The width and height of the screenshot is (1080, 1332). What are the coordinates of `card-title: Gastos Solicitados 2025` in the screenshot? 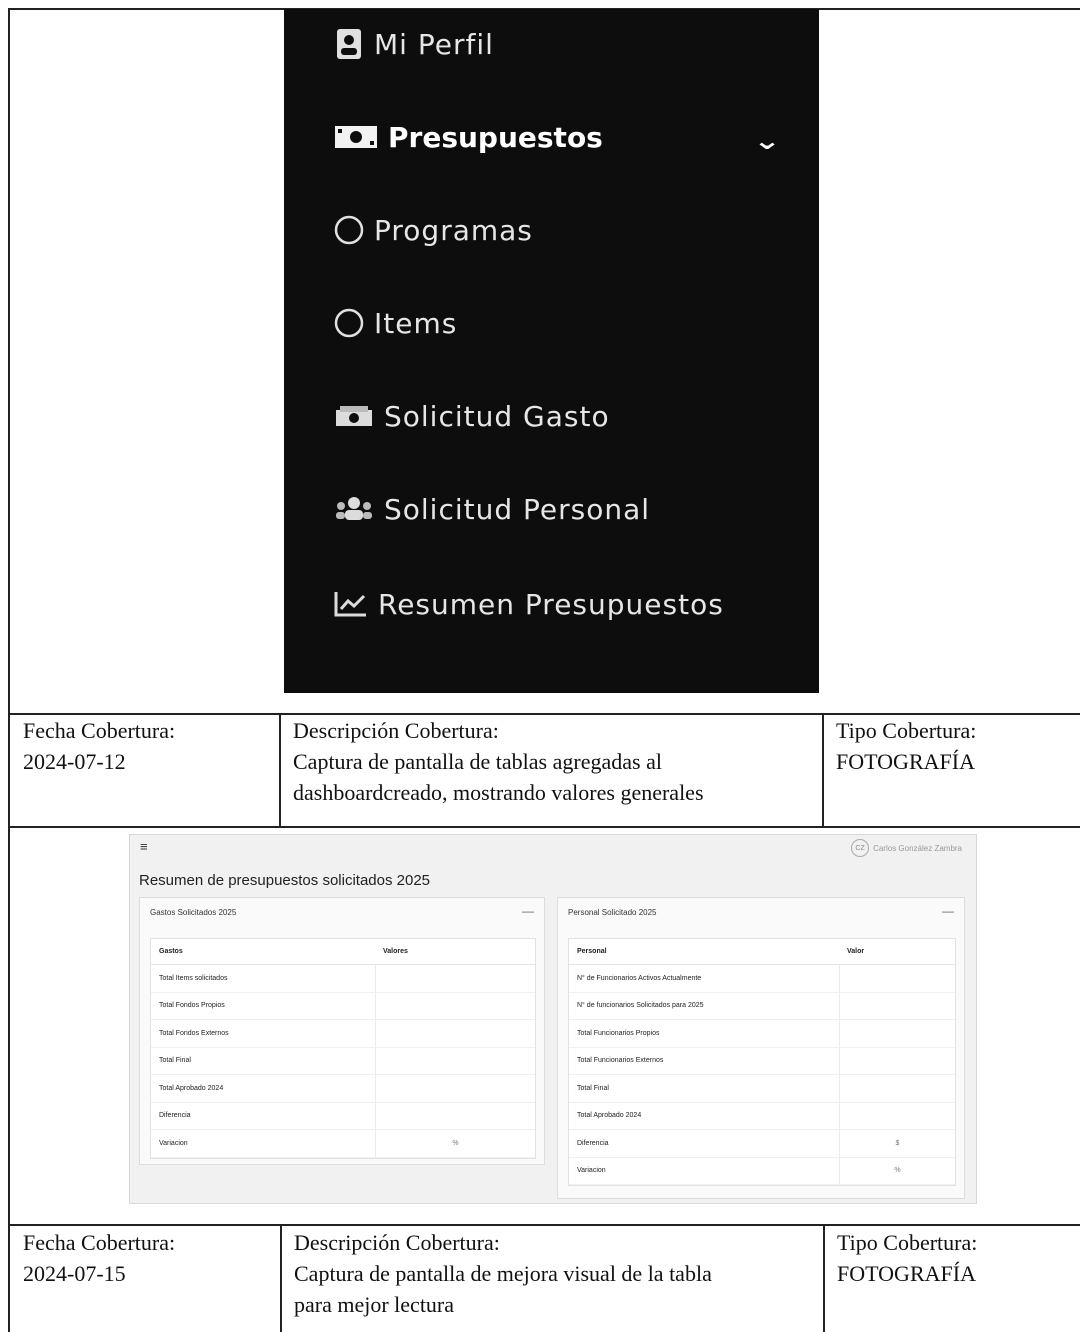 It's located at (193, 912).